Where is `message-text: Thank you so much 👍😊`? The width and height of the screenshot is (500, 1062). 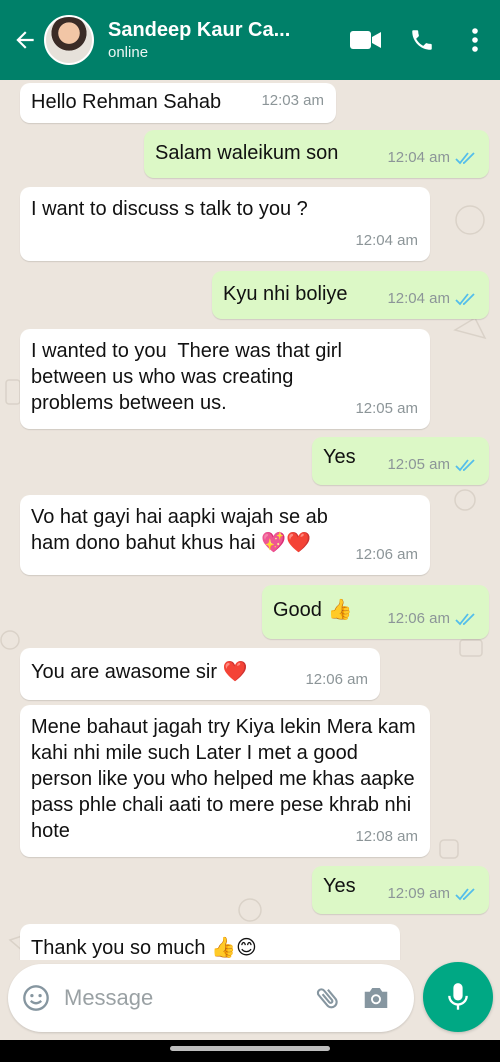 message-text: Thank you so much 👍😊 is located at coordinates (144, 948).